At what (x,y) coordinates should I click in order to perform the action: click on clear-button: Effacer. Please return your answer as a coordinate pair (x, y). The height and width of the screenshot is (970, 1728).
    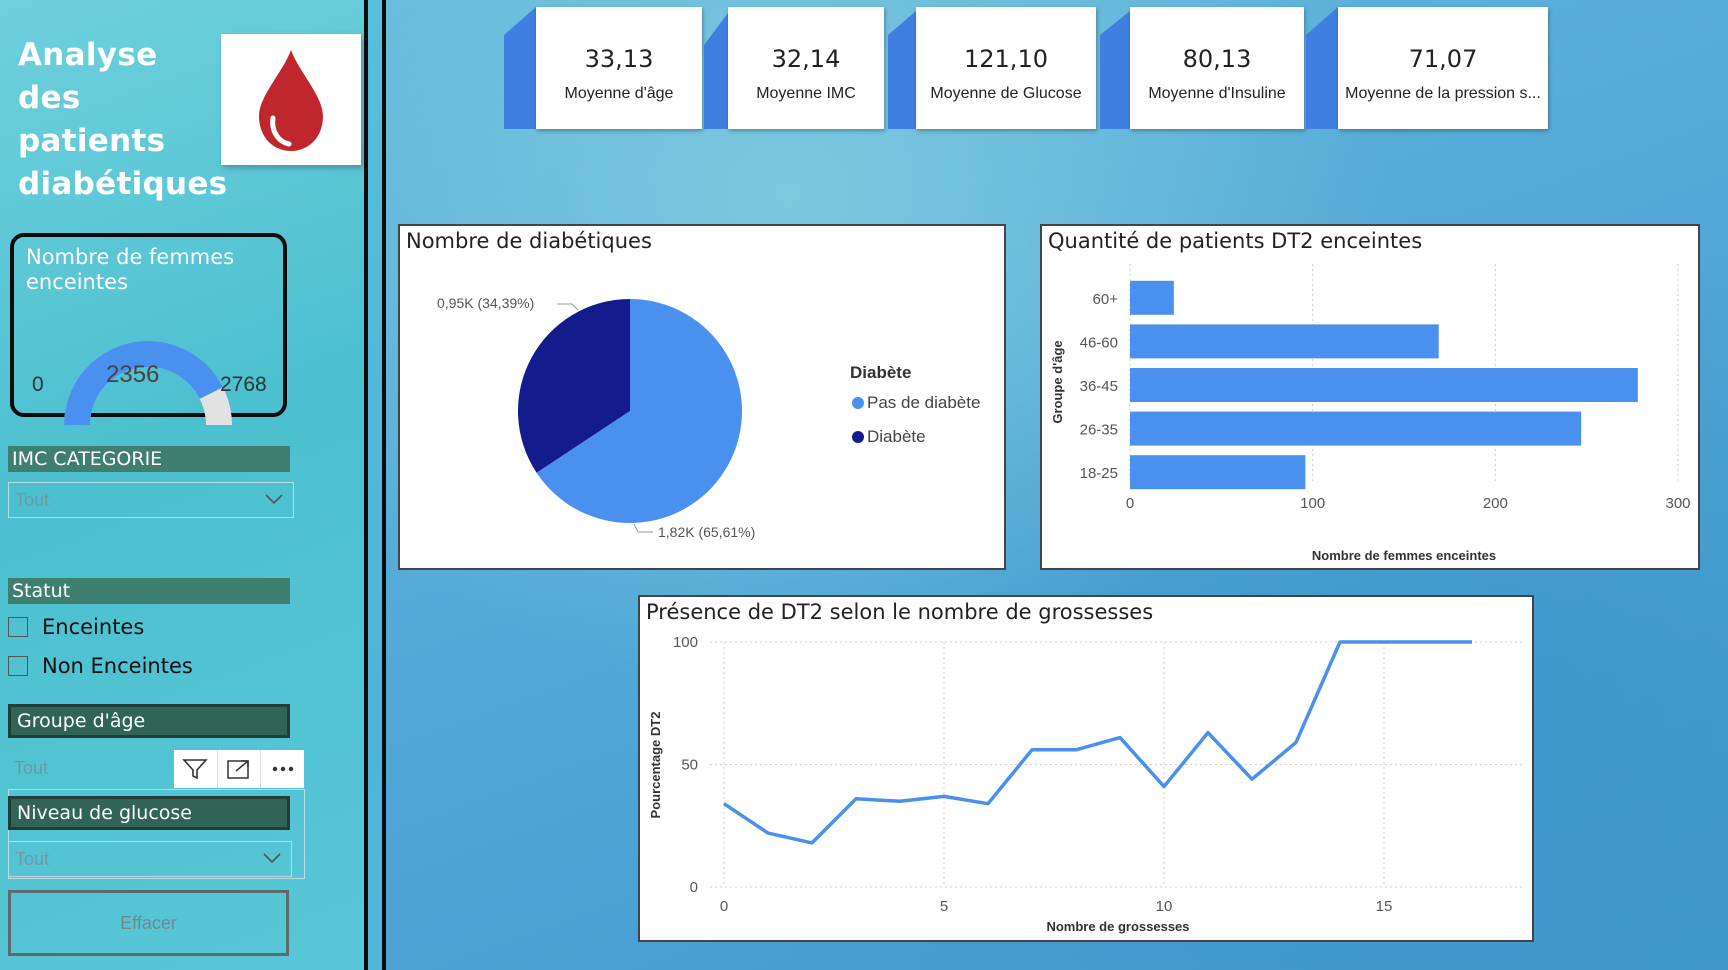
    Looking at the image, I should click on (148, 923).